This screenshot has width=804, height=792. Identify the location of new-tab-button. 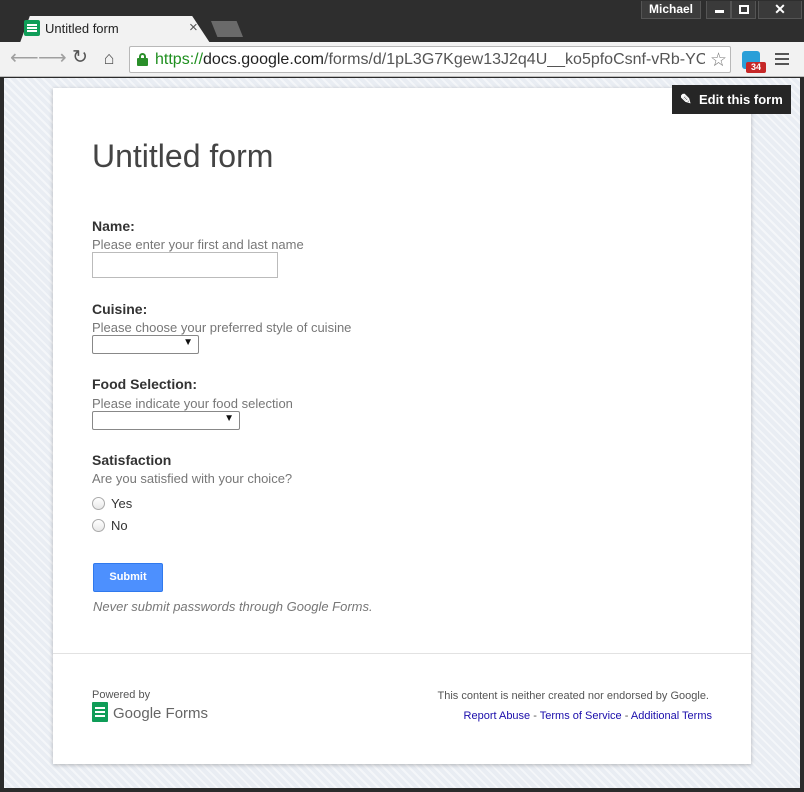
(227, 29).